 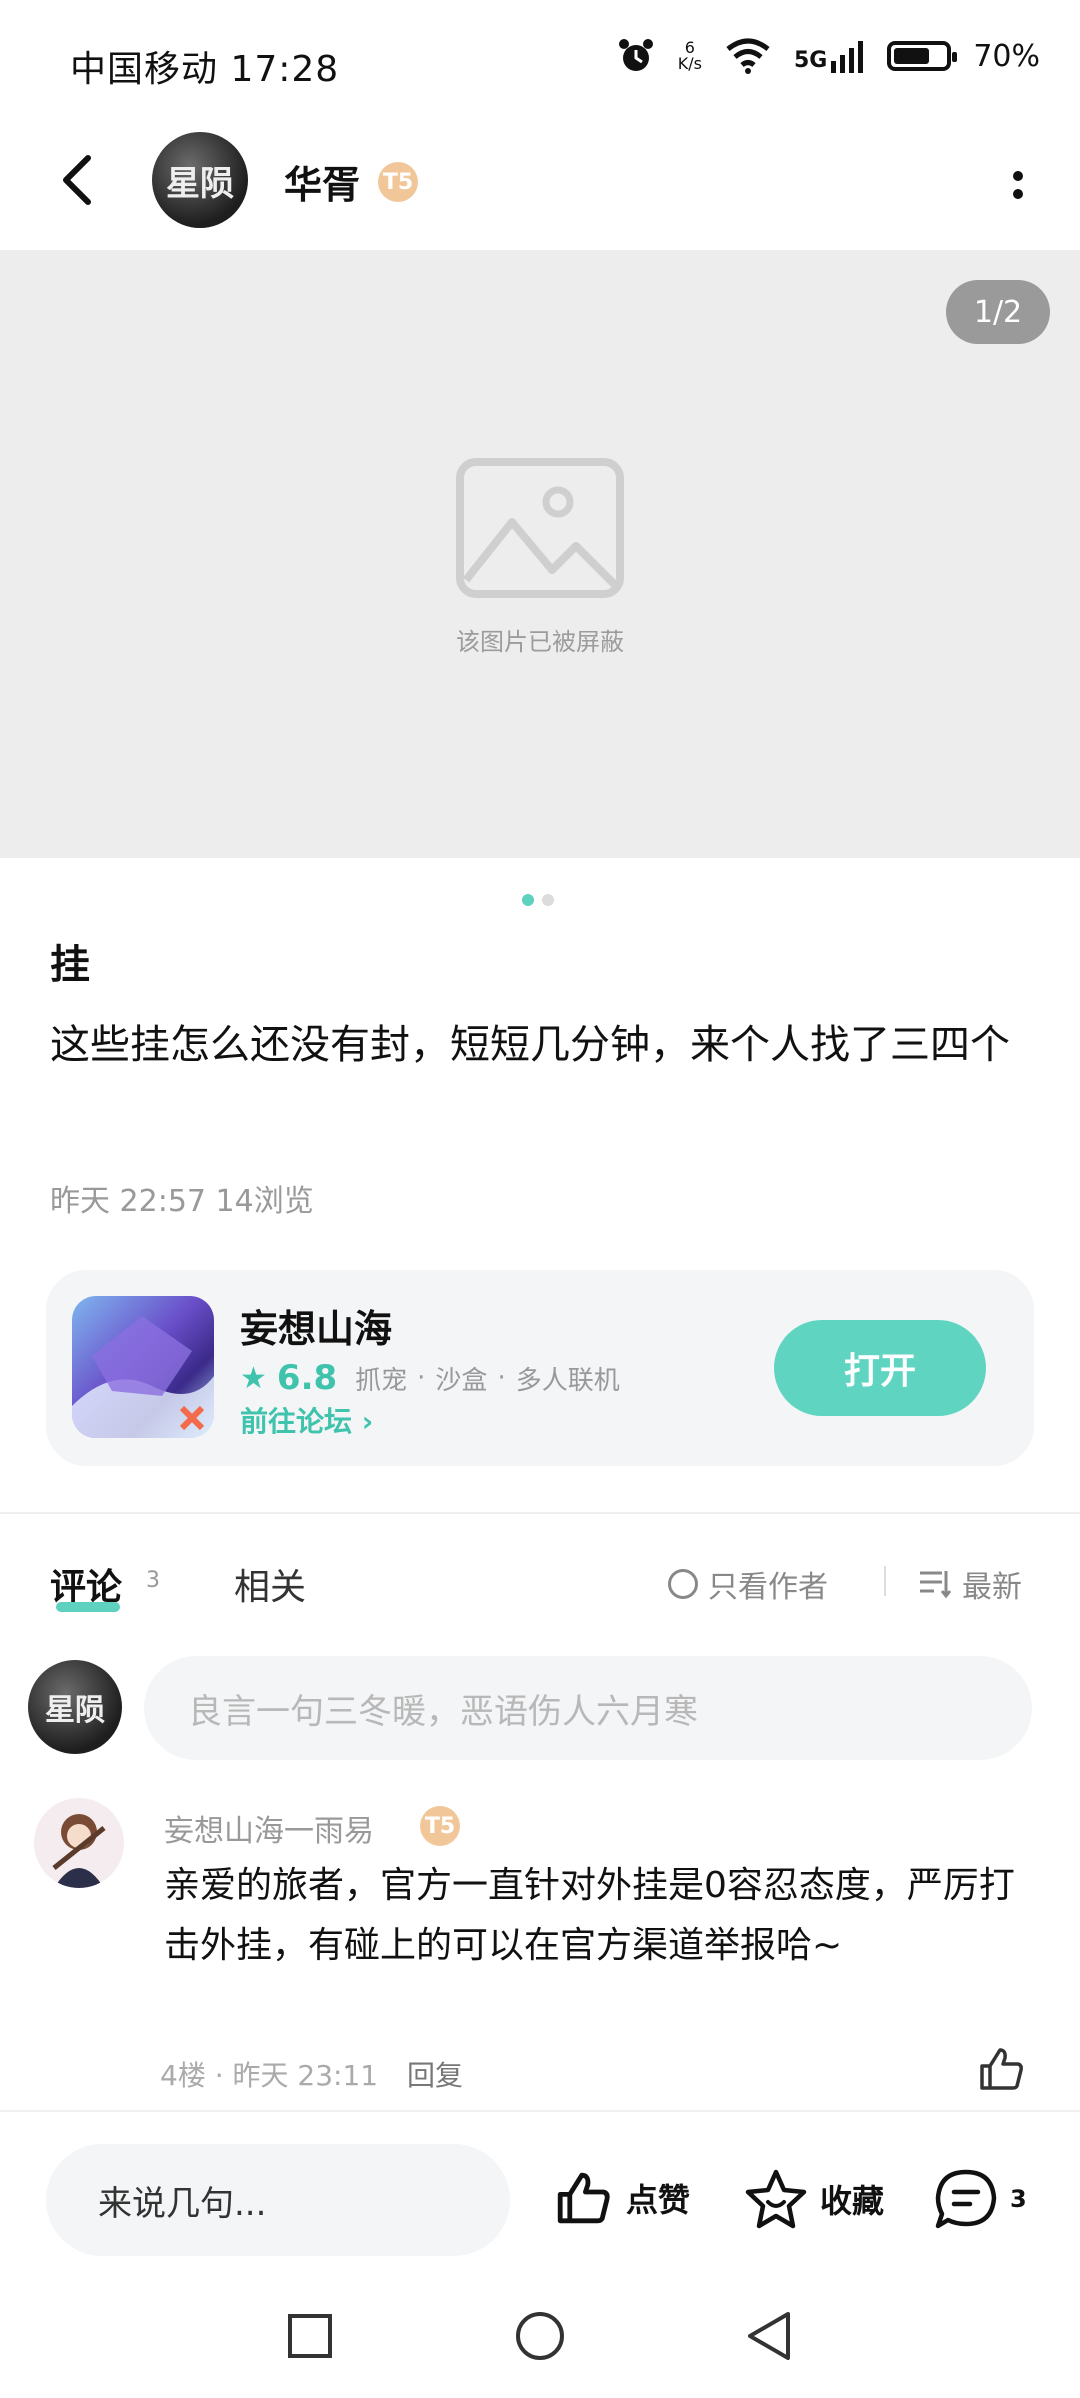 I want to click on game-icon, so click(x=143, y=1367).